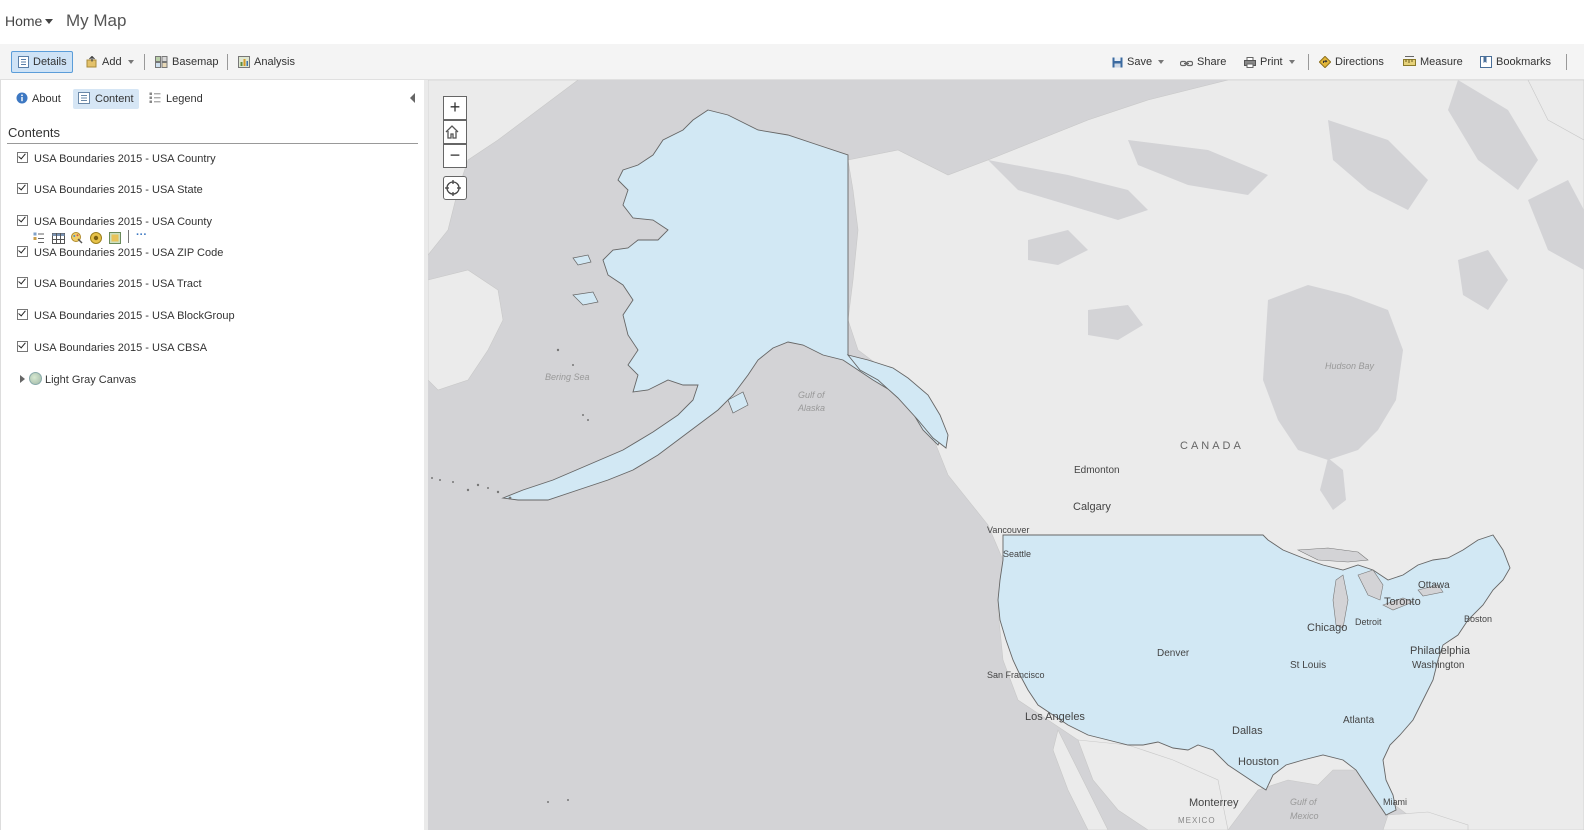 This screenshot has height=830, width=1584. Describe the element at coordinates (1258, 762) in the screenshot. I see `city-label: Houston` at that location.